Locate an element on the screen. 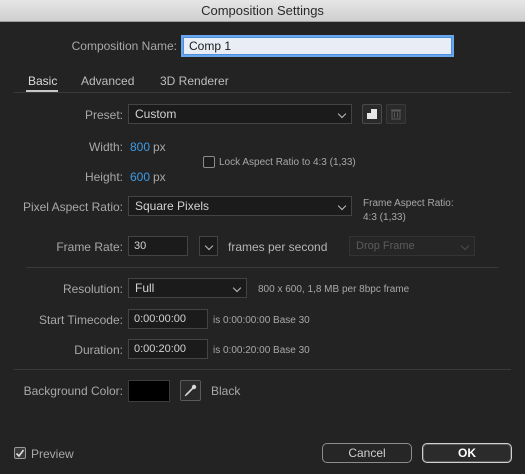  cancel-button: Cancel is located at coordinates (367, 453).